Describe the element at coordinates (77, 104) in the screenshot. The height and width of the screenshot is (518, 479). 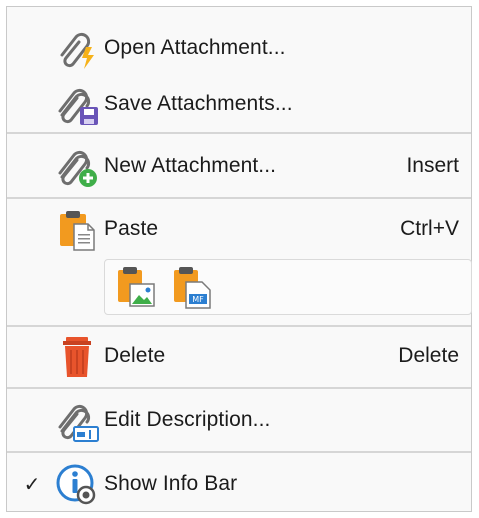
I see `save-attachments-icon` at that location.